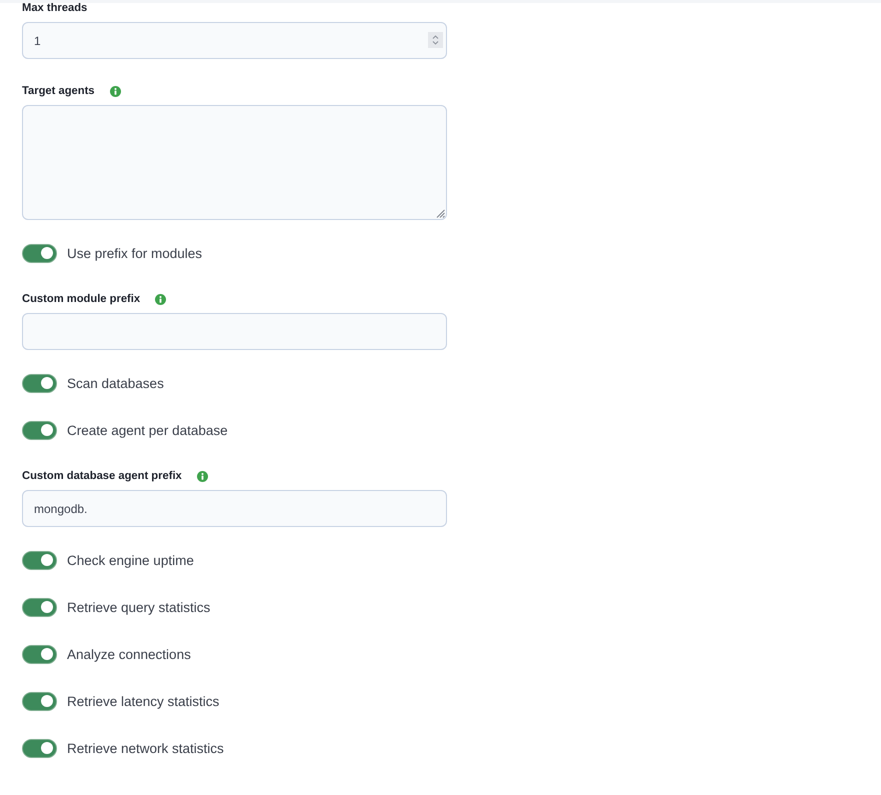  Describe the element at coordinates (143, 701) in the screenshot. I see `toggle-label: Retrieve latency statistics` at that location.